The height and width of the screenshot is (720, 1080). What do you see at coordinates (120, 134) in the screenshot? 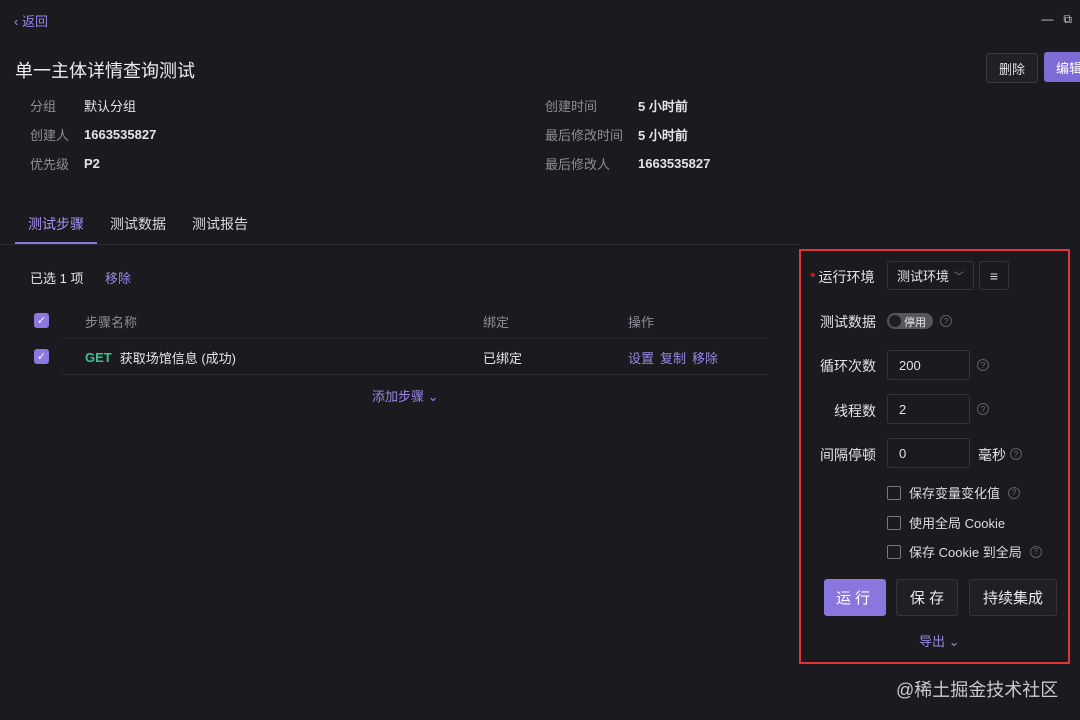
I see `meta-value-creator: 1663535827` at bounding box center [120, 134].